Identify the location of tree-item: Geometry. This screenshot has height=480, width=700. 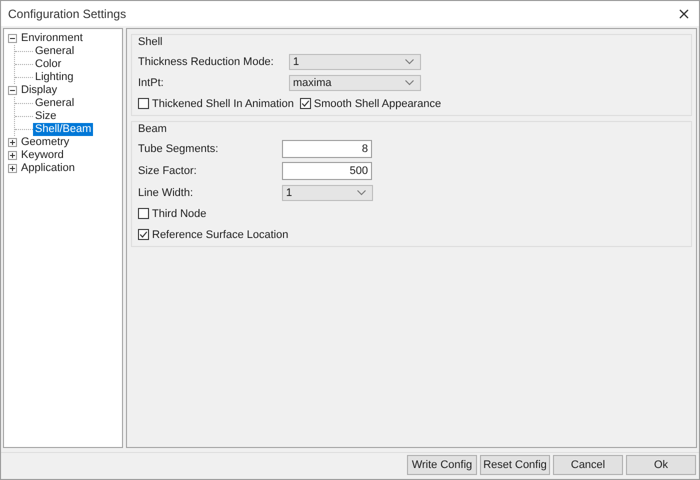
(45, 142).